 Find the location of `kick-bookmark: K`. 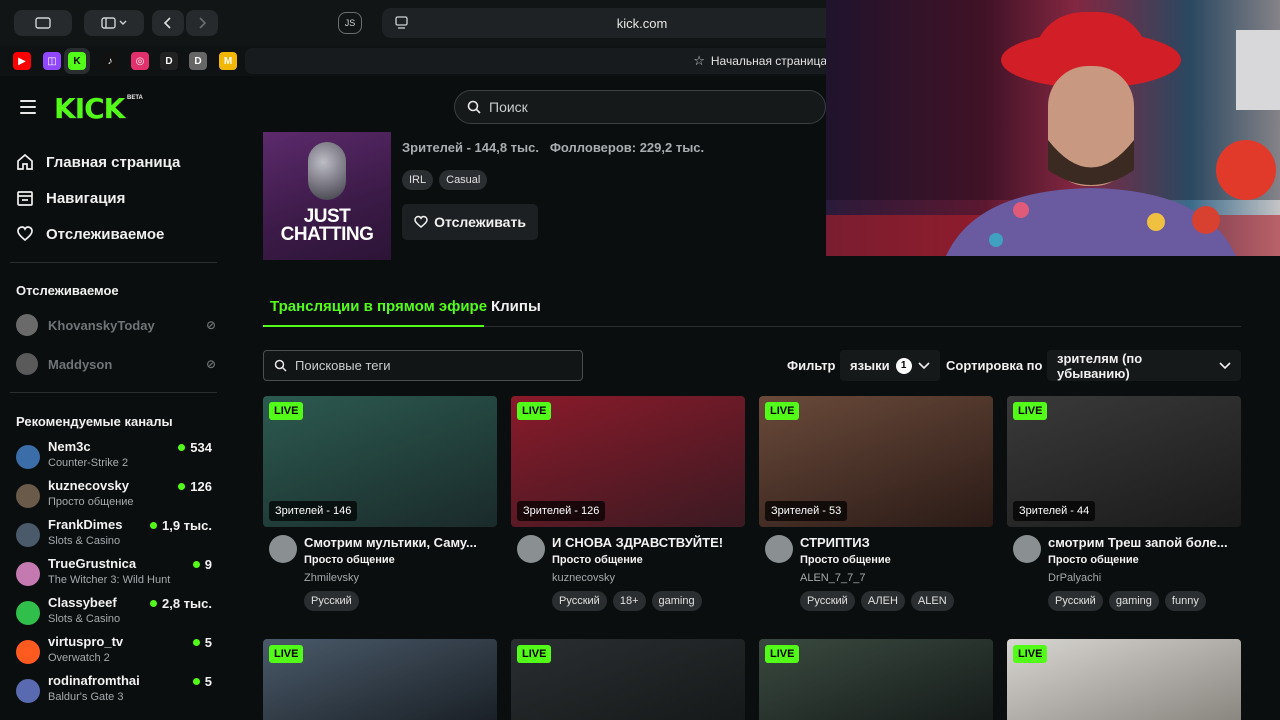

kick-bookmark: K is located at coordinates (77, 61).